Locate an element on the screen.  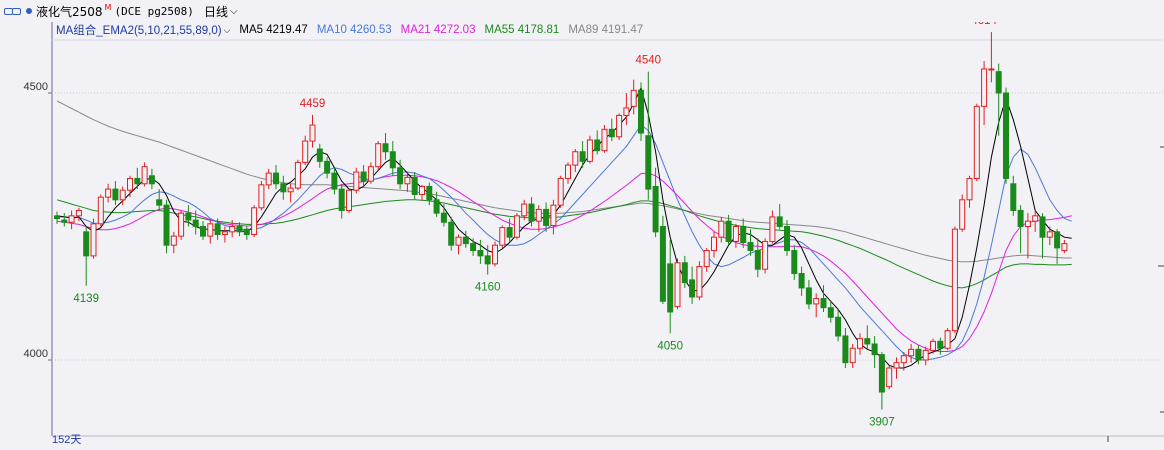
high-annotation: 4459 is located at coordinates (313, 104).